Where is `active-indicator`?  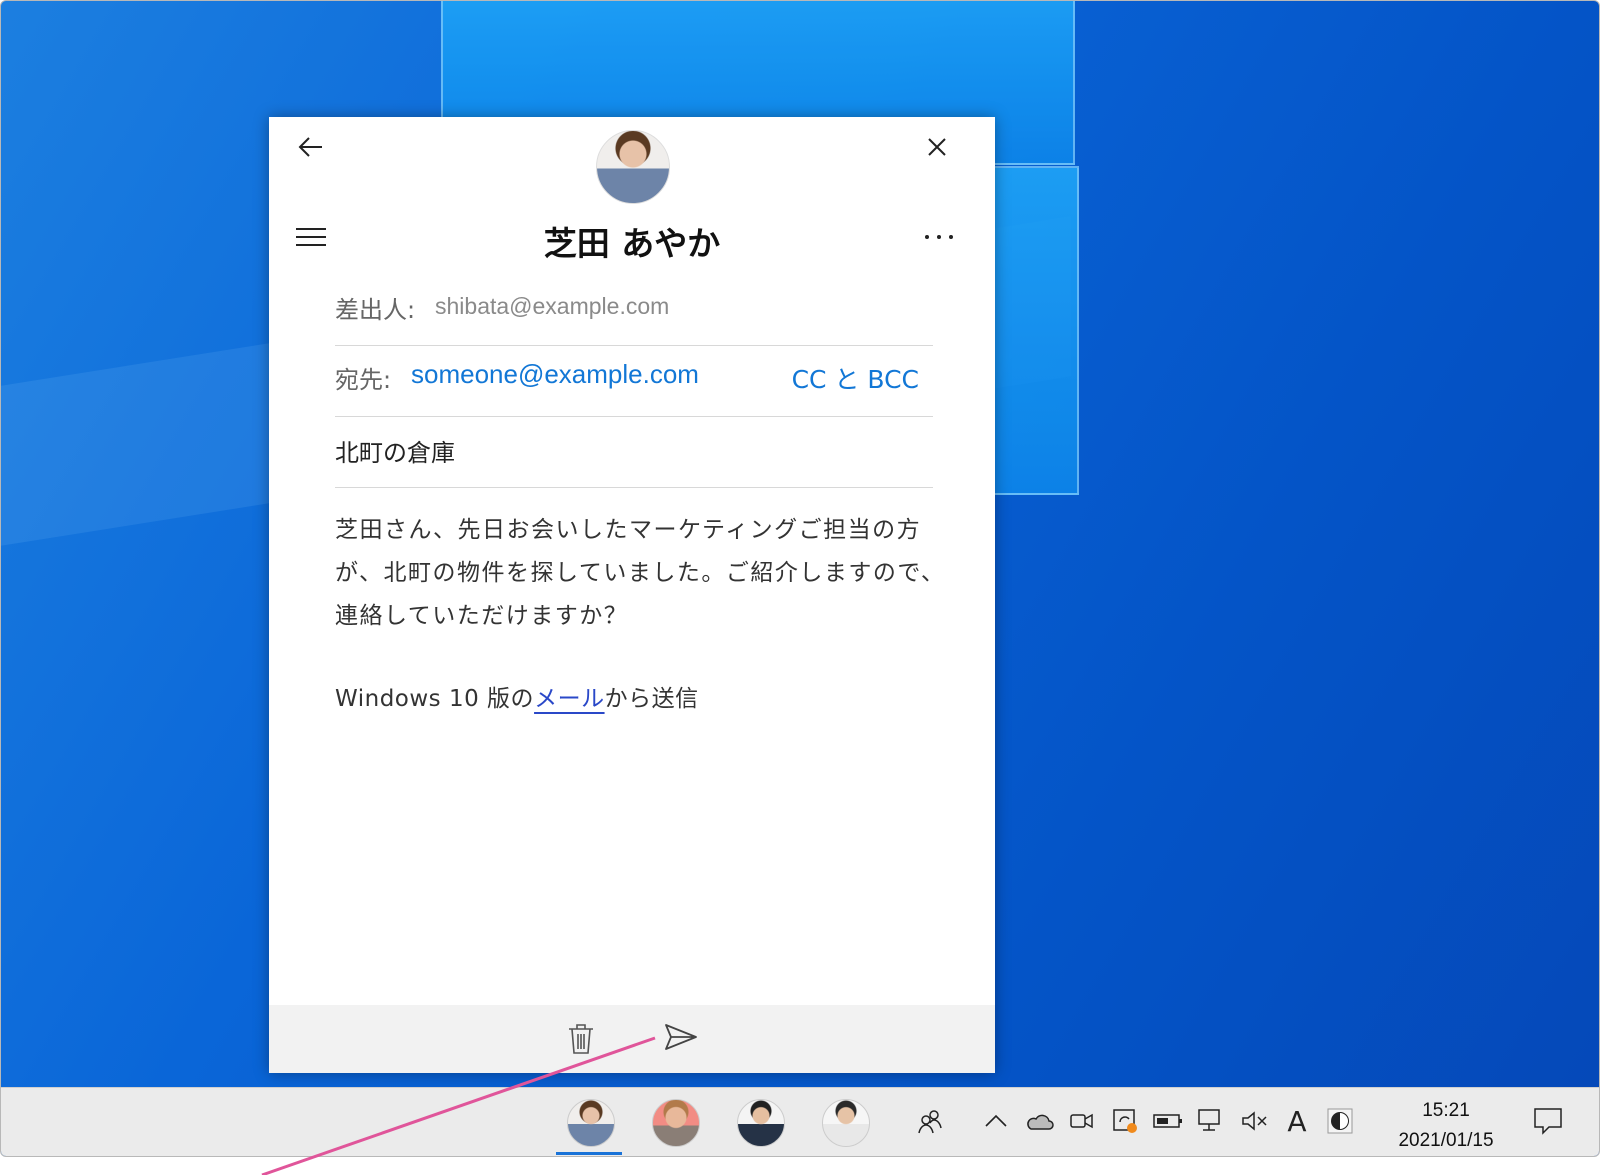
active-indicator is located at coordinates (589, 1153).